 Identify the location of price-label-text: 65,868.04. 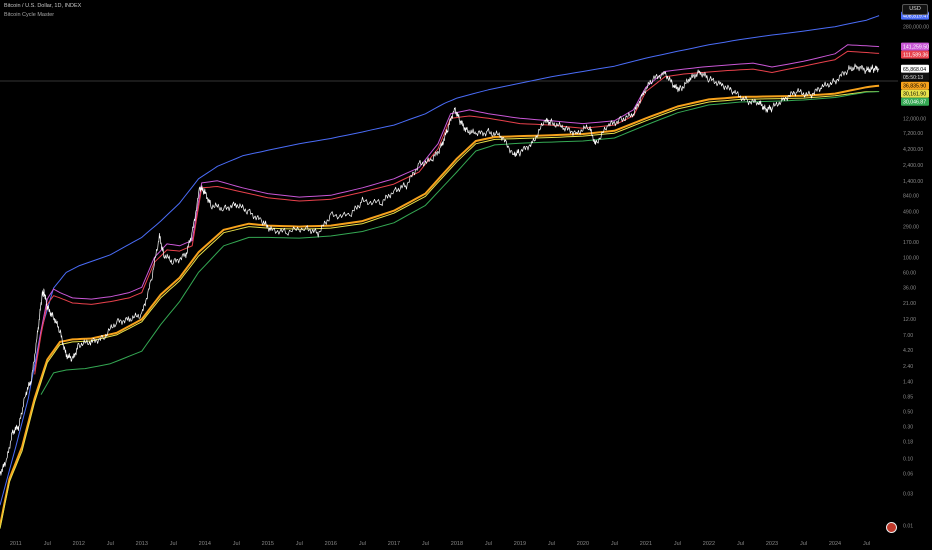
(914, 70).